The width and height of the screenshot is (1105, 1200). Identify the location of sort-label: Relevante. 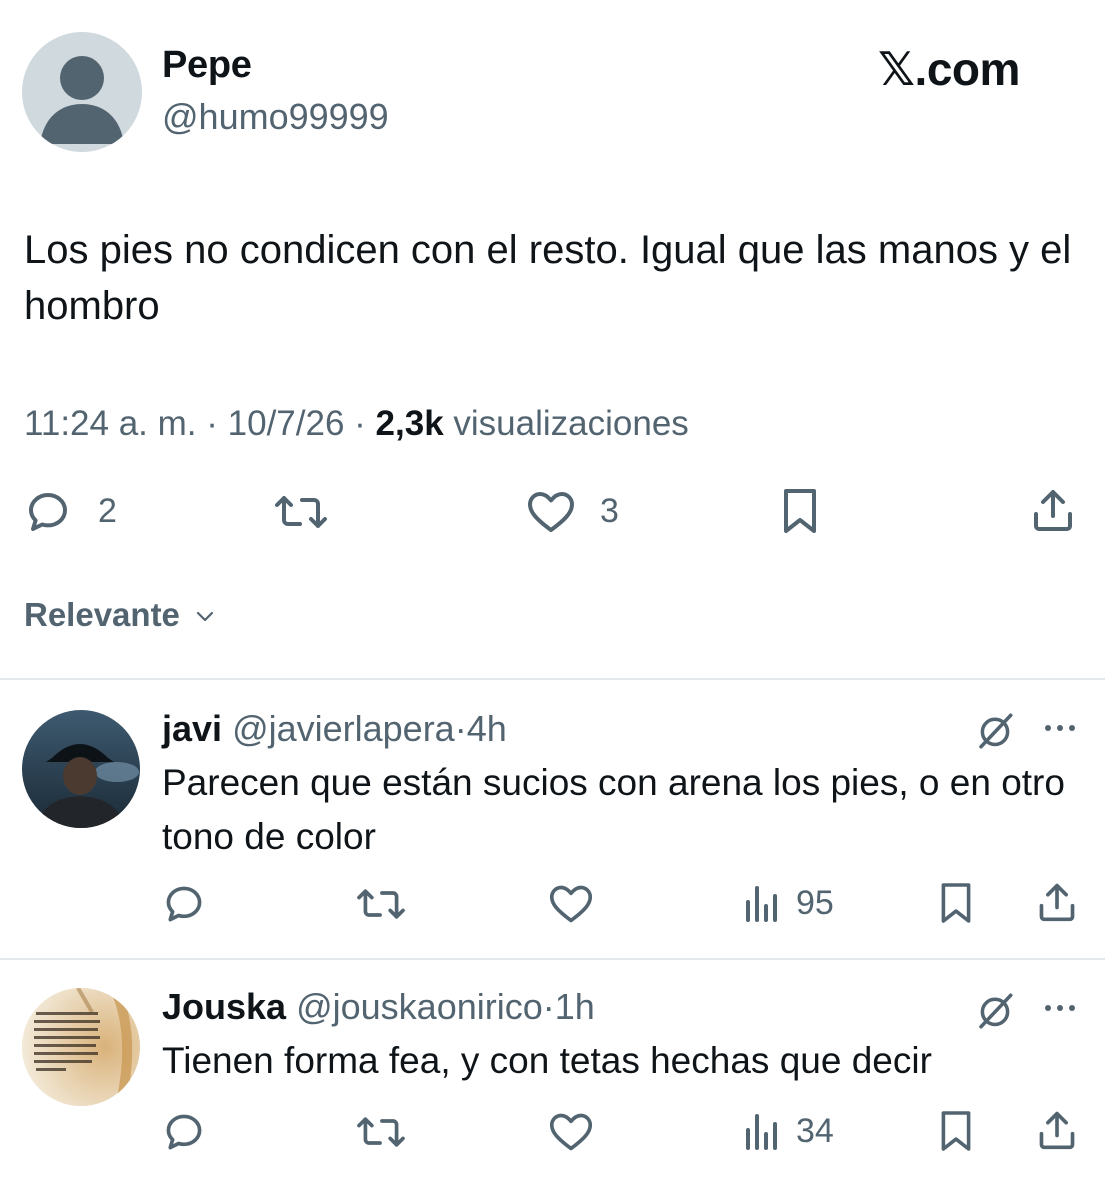
(102, 614).